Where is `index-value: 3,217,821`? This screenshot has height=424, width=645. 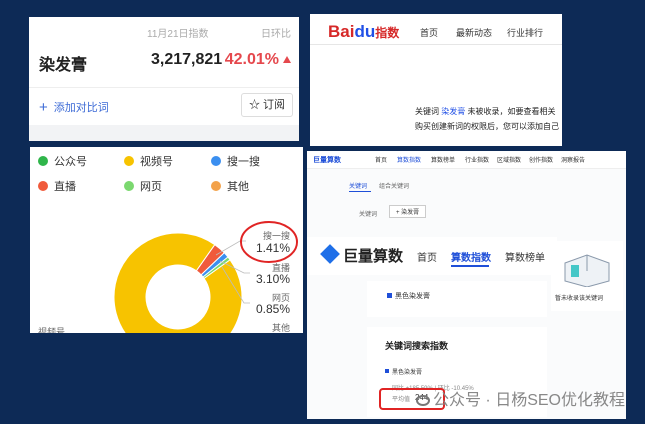
index-value: 3,217,821 is located at coordinates (187, 59).